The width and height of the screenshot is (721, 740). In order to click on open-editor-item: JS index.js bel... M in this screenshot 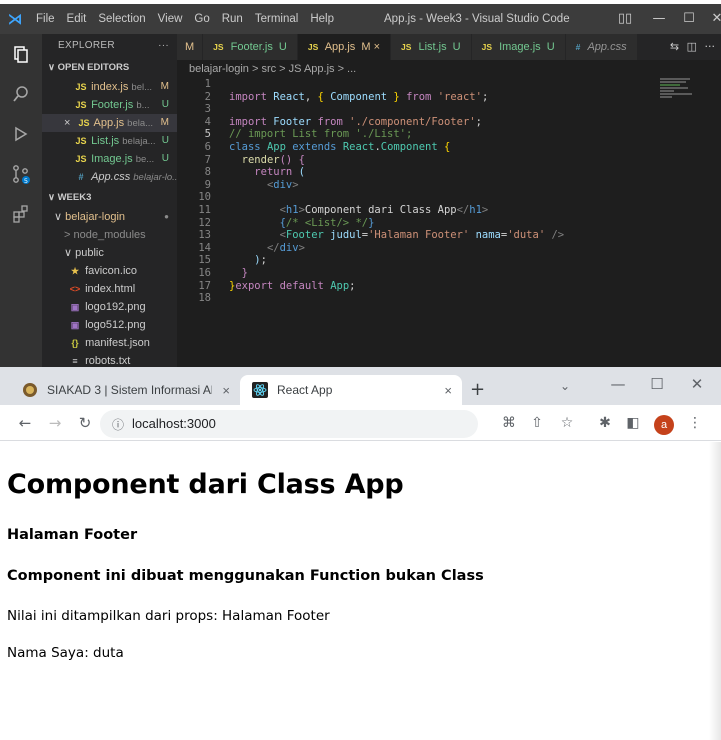, I will do `click(109, 87)`.